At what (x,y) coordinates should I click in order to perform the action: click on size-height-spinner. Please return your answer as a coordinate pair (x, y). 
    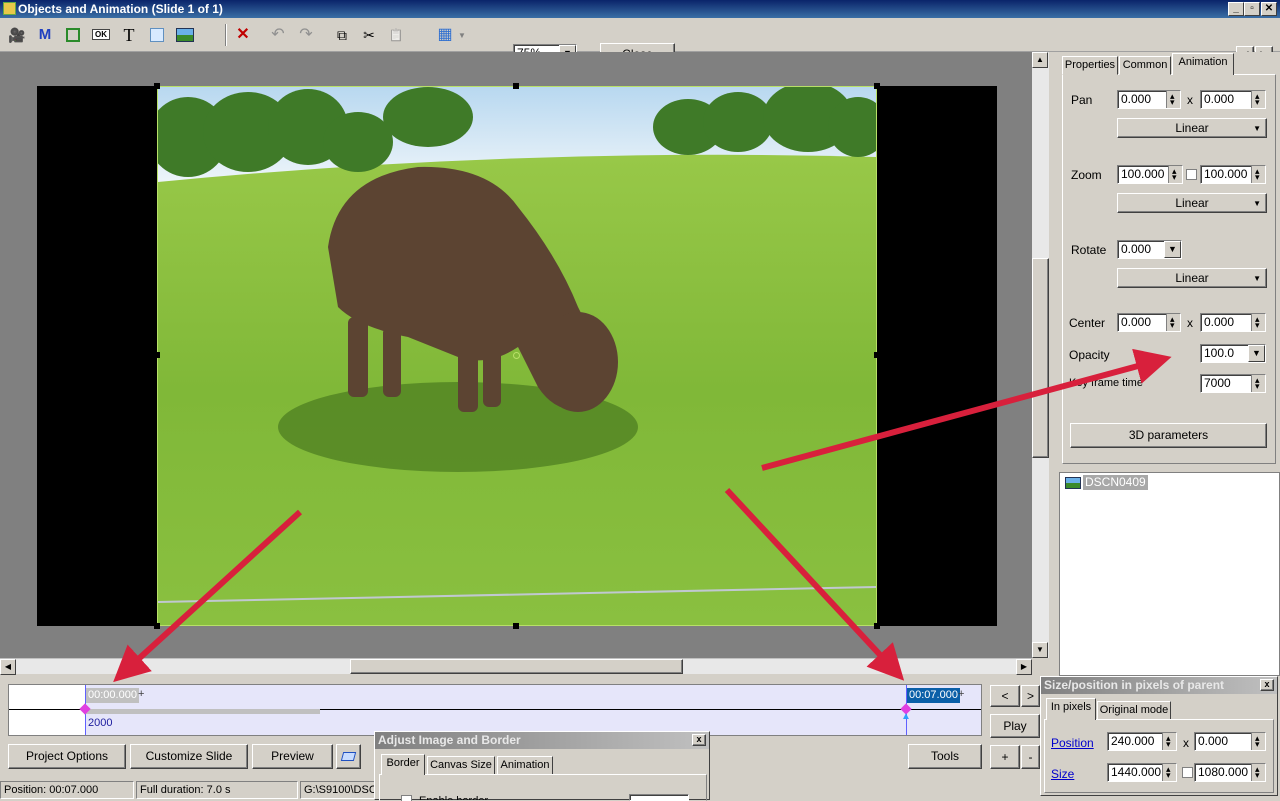
    Looking at the image, I should click on (1258, 772).